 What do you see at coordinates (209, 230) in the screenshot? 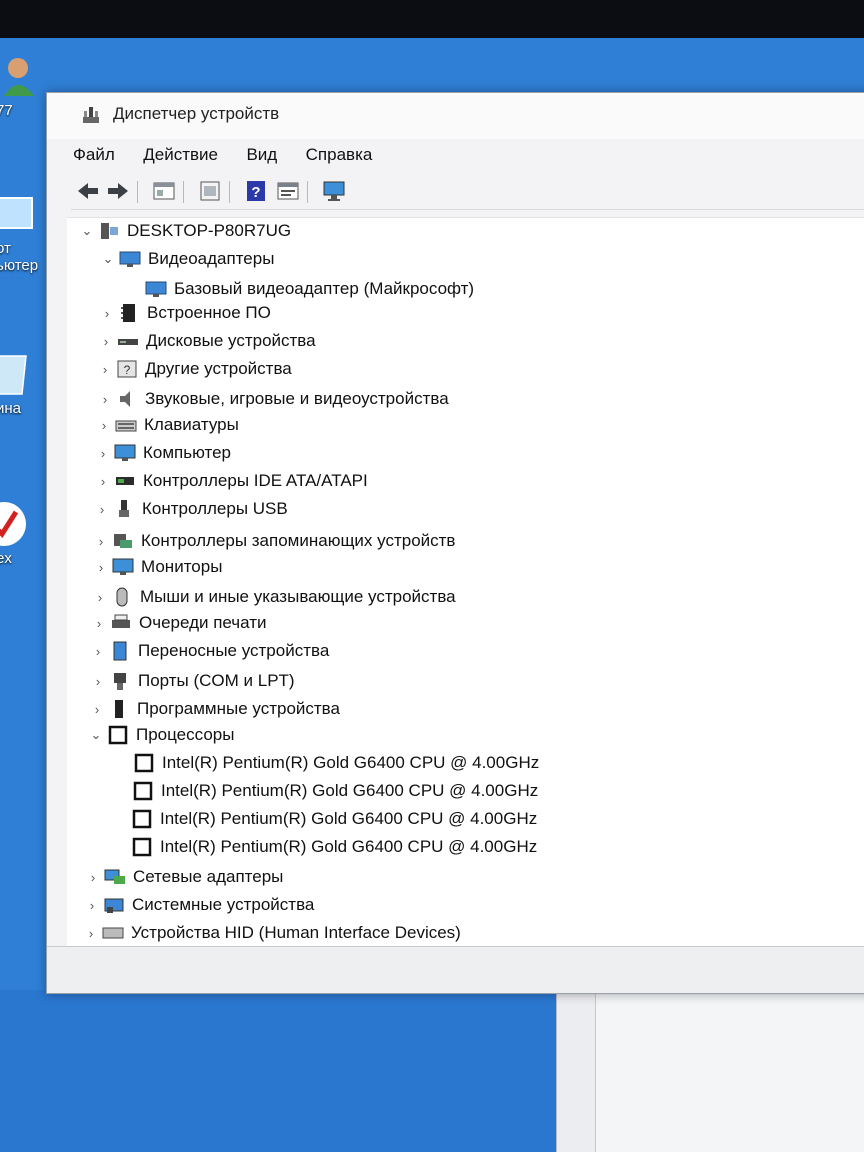
I see `tree-node-label: DESKTOP-P80R7UG` at bounding box center [209, 230].